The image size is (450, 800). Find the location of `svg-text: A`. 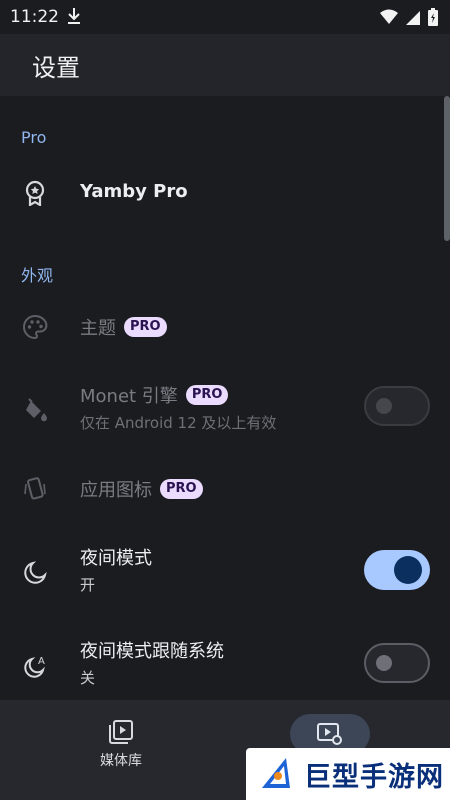

svg-text: A is located at coordinates (41, 661).